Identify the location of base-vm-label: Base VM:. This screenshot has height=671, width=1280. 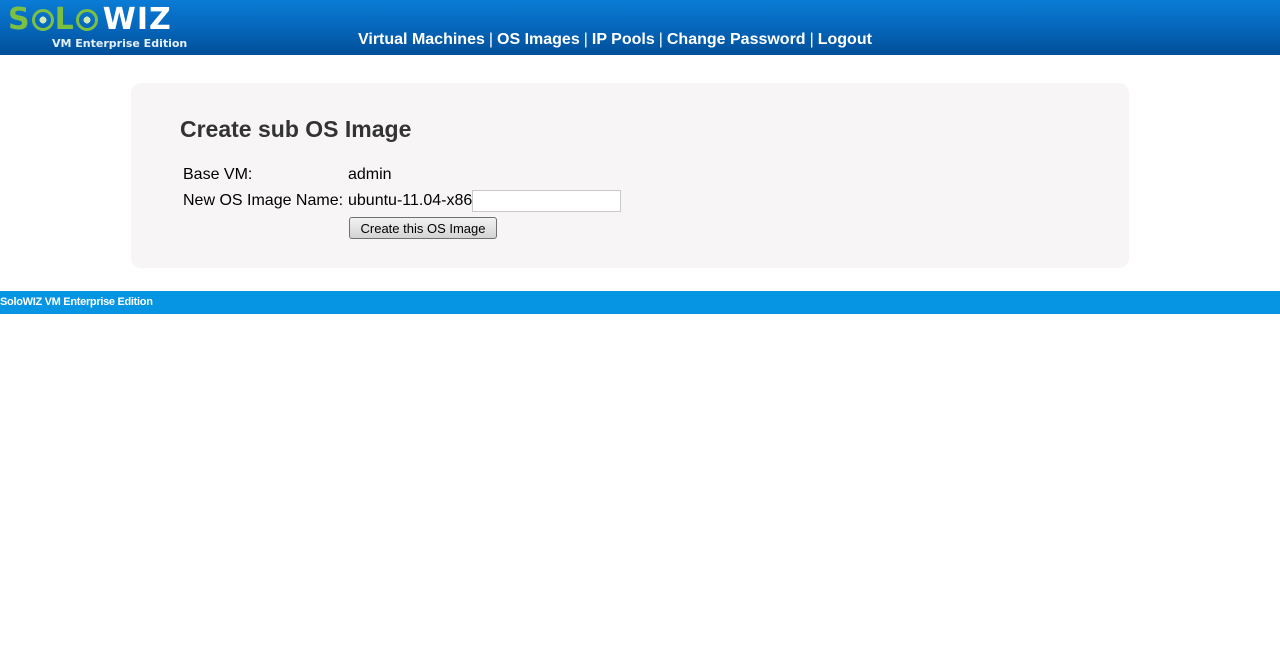
(218, 174).